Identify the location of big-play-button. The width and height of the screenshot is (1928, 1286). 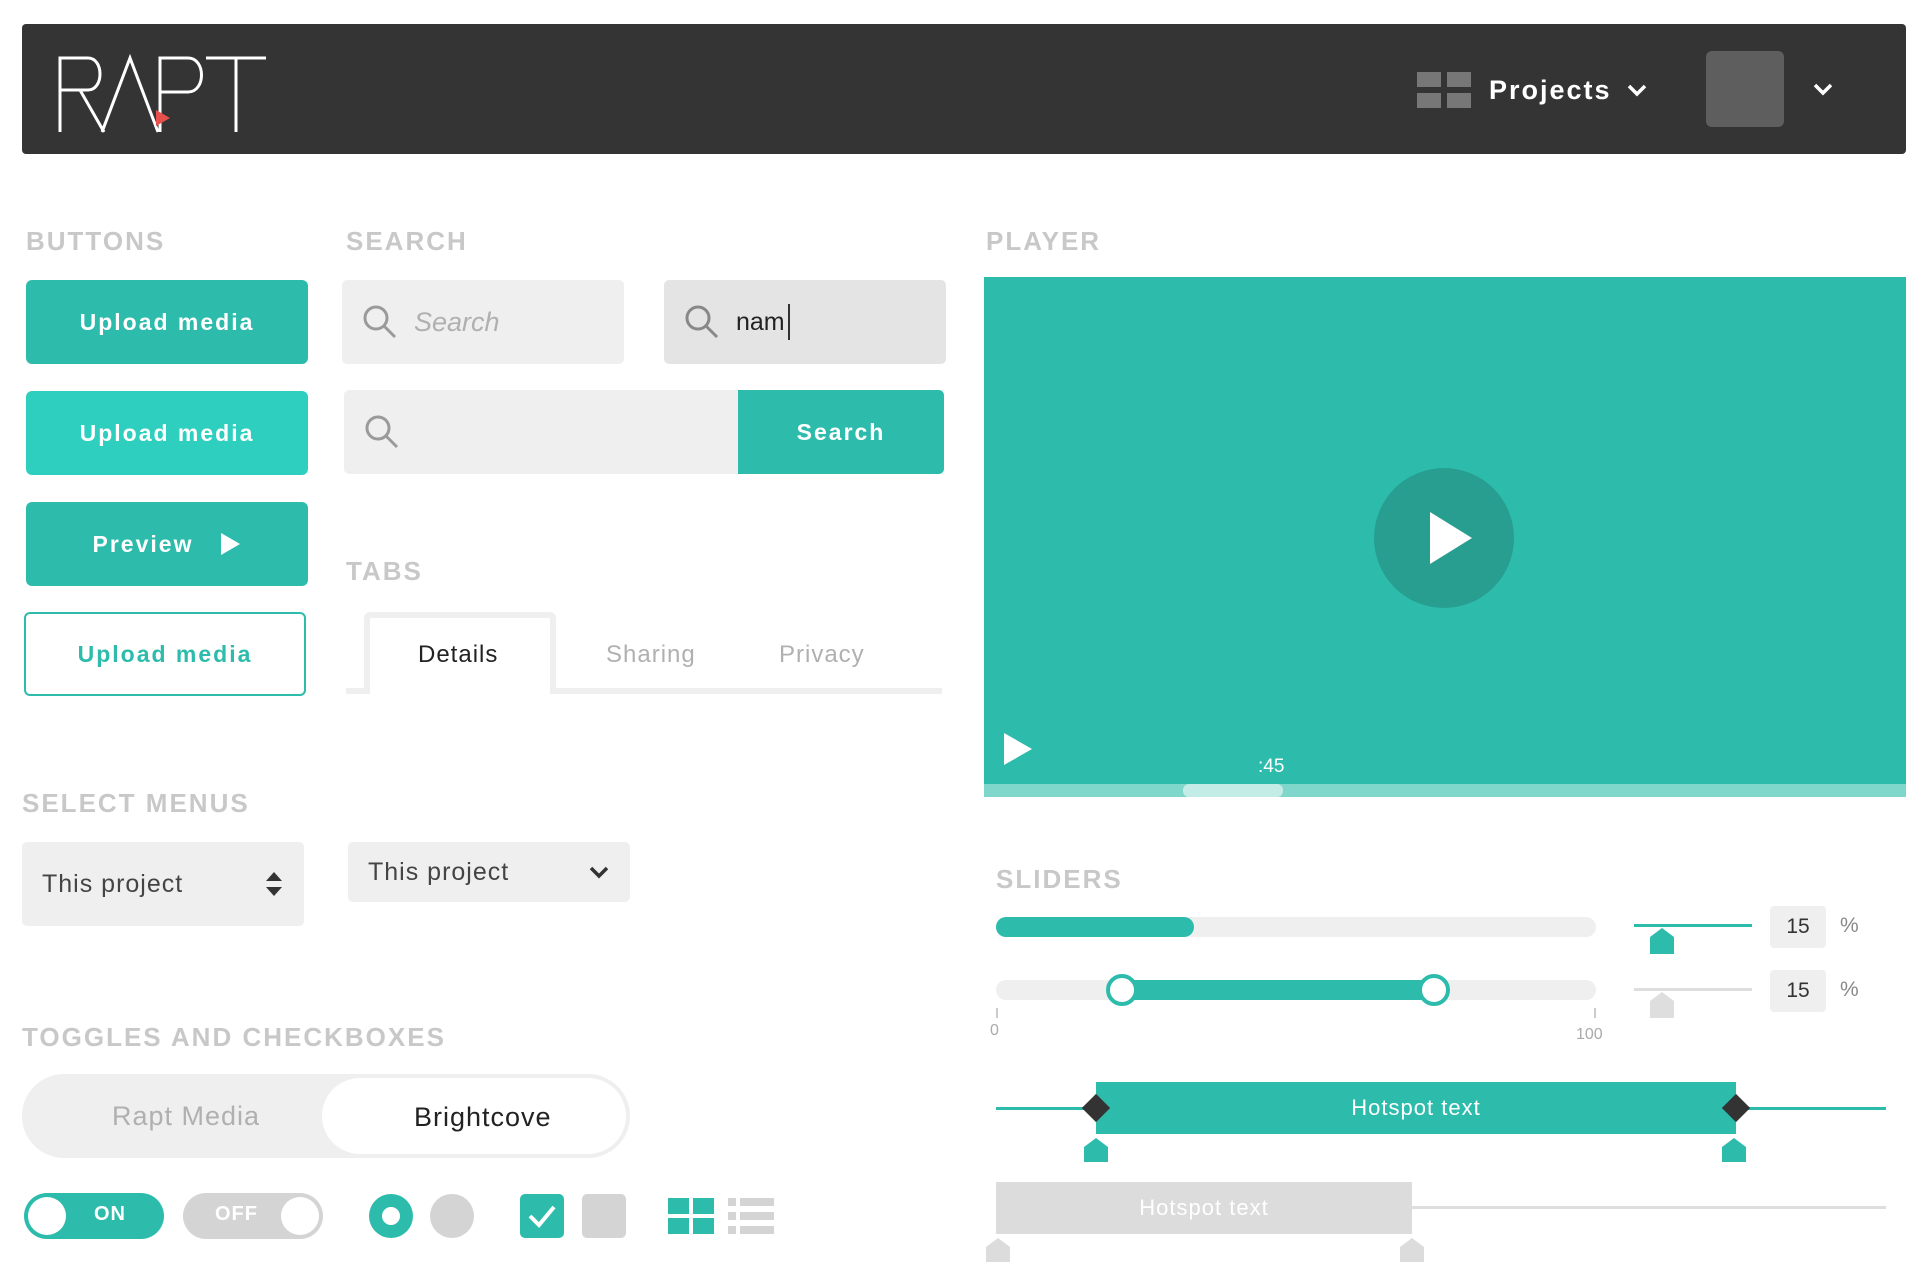
(1444, 538).